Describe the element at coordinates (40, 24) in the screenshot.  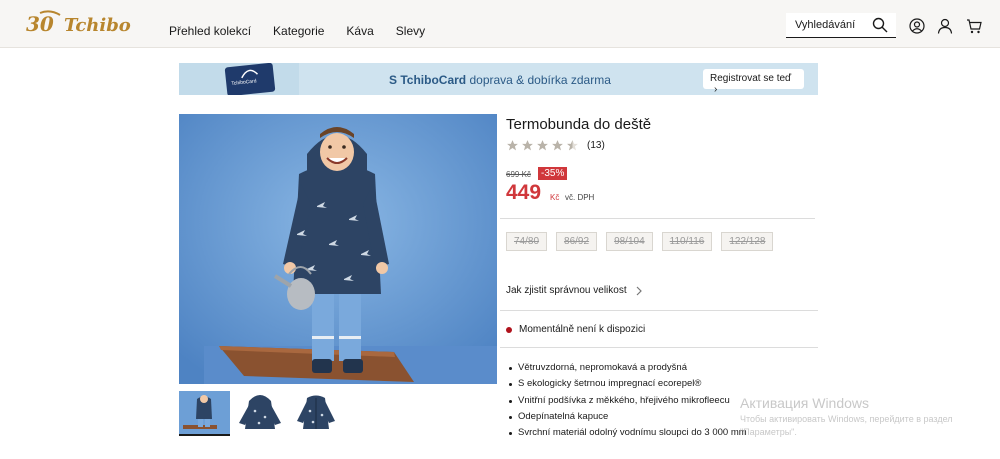
I see `svg-text: 30` at that location.